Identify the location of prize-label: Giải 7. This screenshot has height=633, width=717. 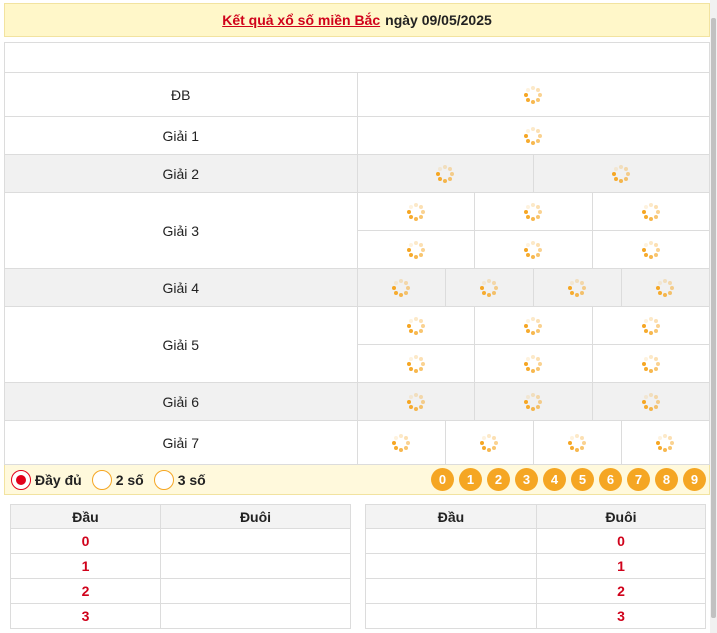
(181, 442).